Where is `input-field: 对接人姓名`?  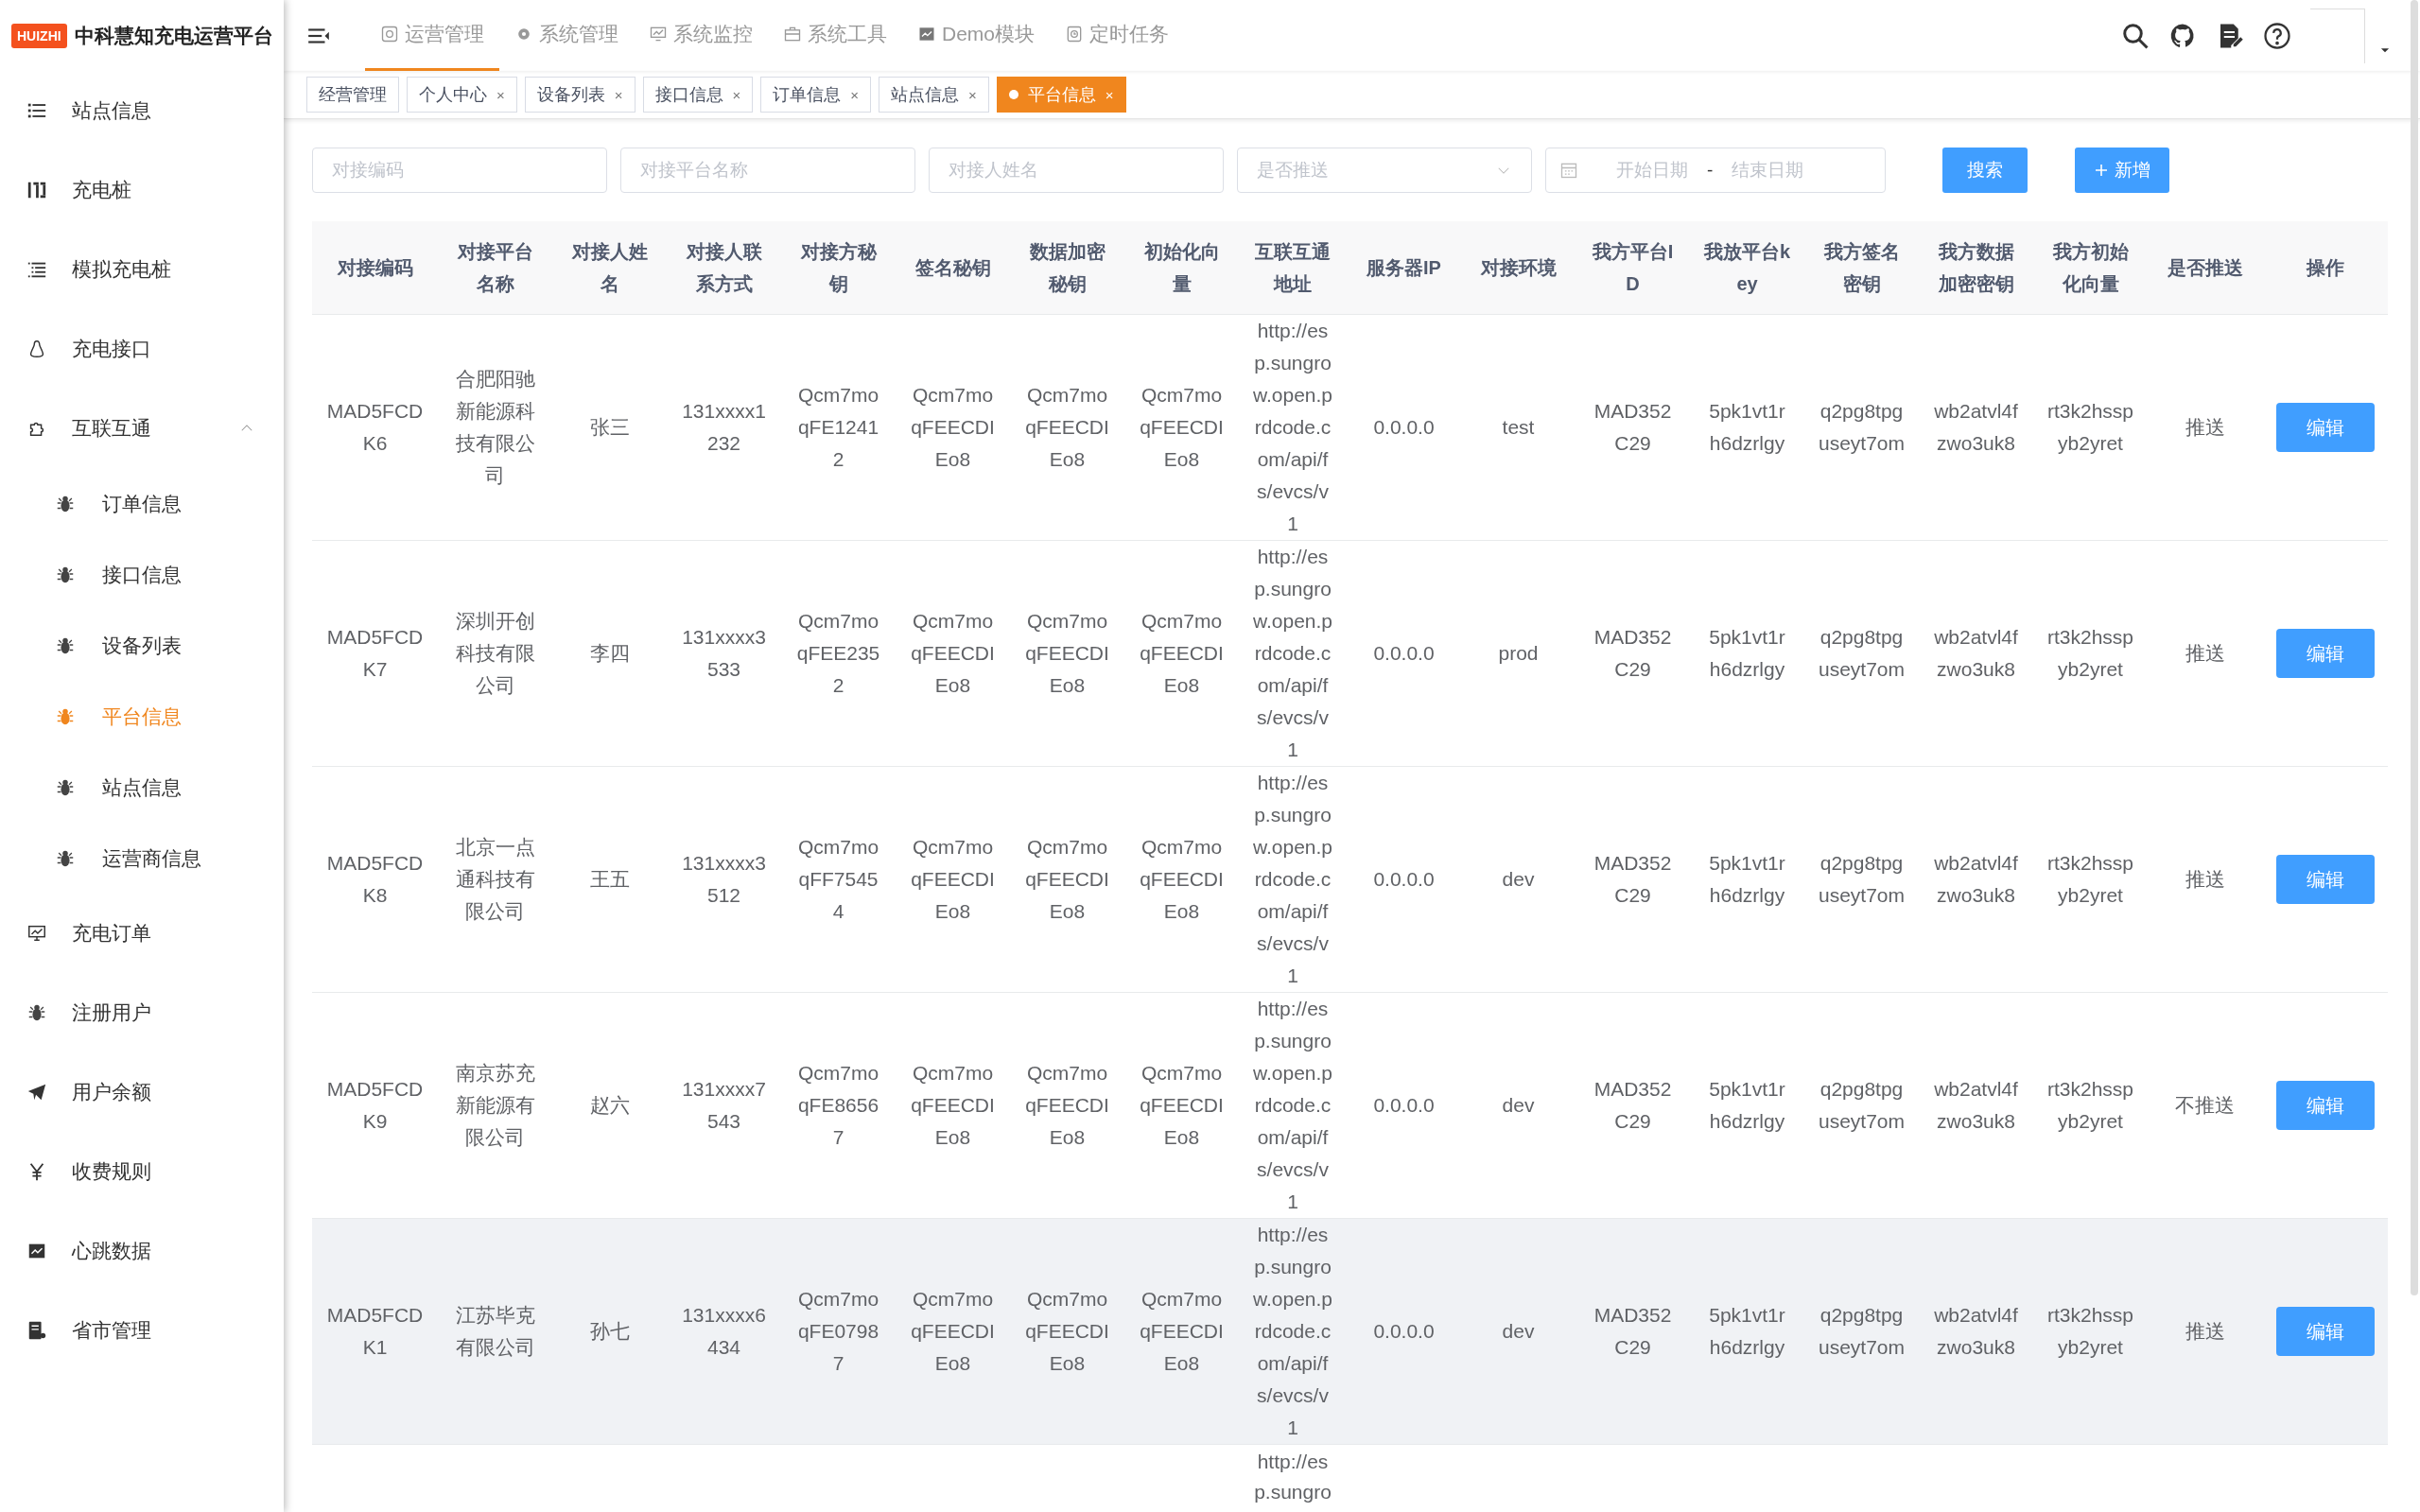
input-field: 对接人姓名 is located at coordinates (1076, 170).